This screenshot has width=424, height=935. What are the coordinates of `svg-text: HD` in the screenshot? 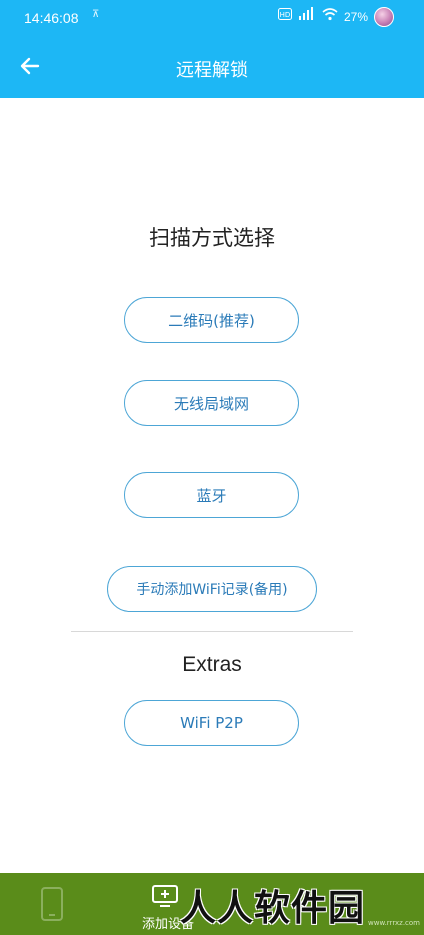 It's located at (285, 15).